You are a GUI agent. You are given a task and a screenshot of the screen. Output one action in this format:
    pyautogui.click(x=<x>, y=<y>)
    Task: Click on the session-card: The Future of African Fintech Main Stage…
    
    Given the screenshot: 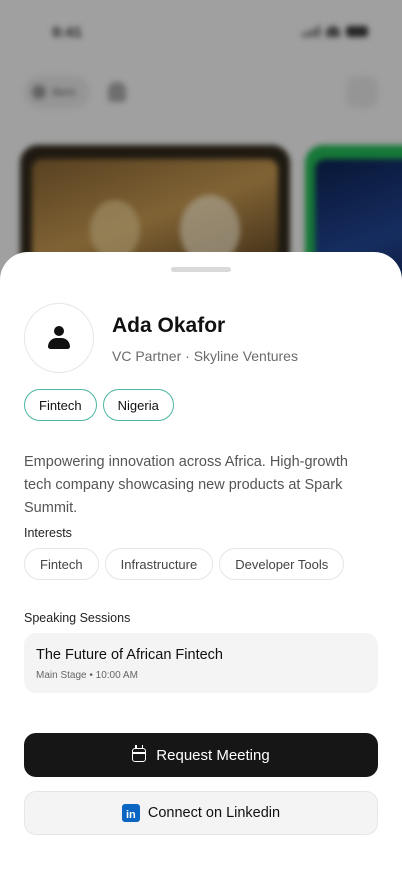 What is the action you would take?
    pyautogui.click(x=201, y=663)
    